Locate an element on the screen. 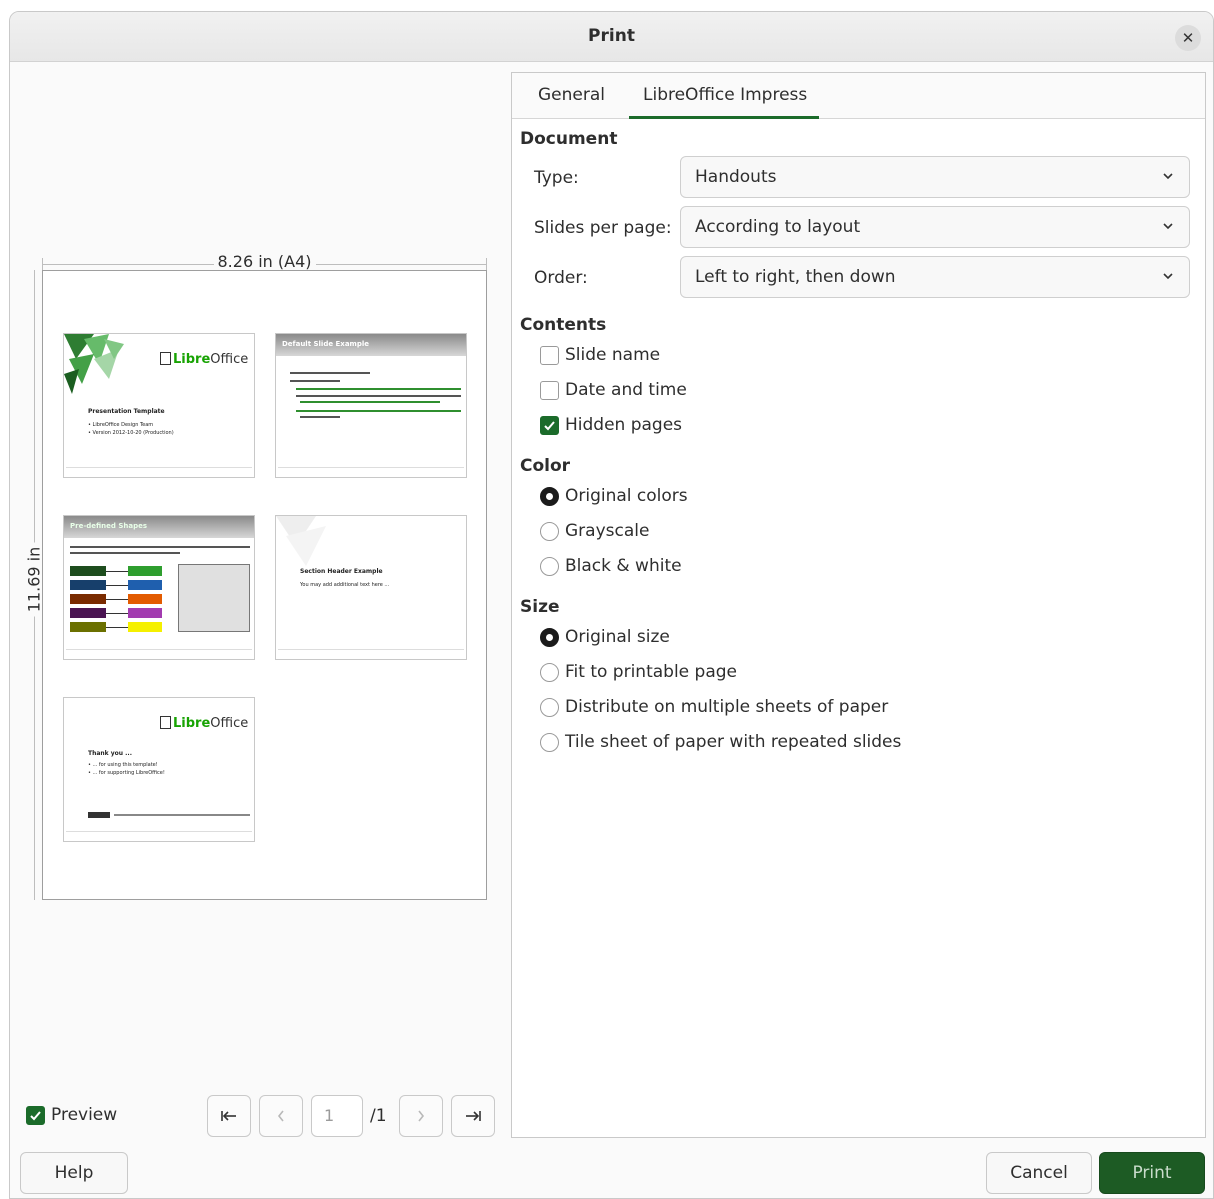 This screenshot has width=1214, height=1199. slide-heading: Section Header Example is located at coordinates (341, 571).